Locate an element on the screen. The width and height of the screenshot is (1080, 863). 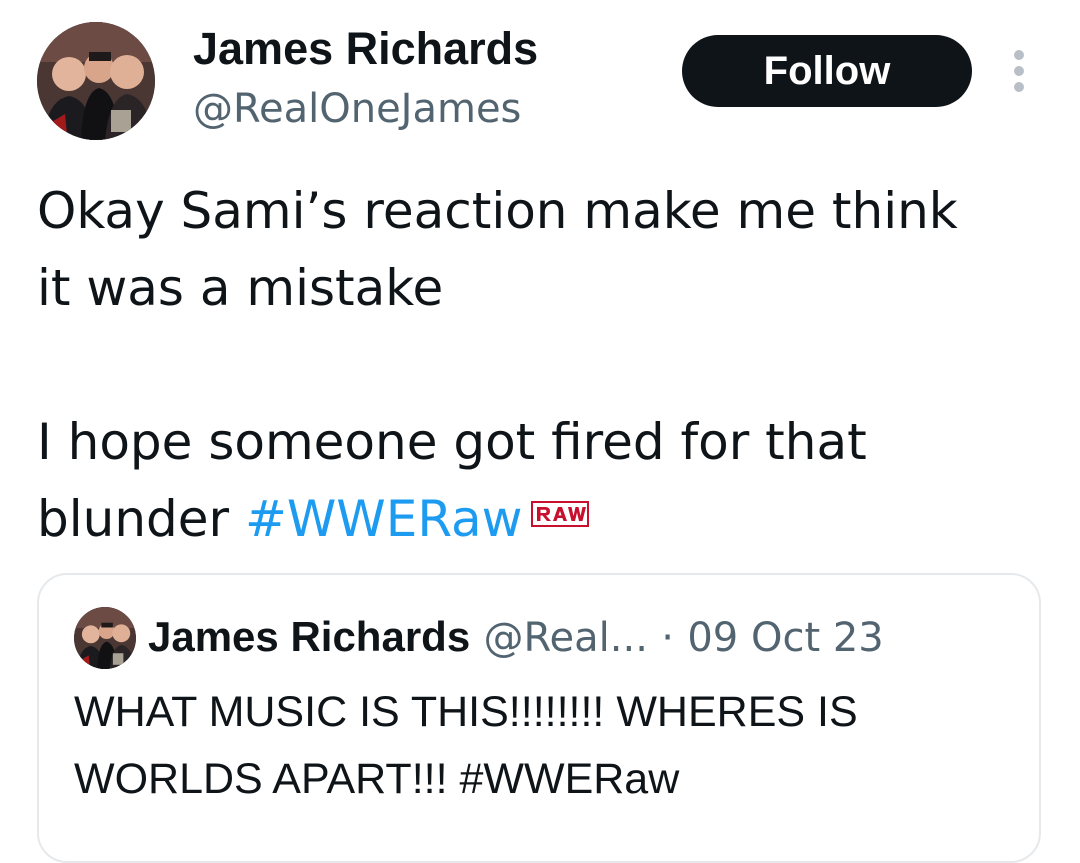
quoted-author-avatar is located at coordinates (105, 638).